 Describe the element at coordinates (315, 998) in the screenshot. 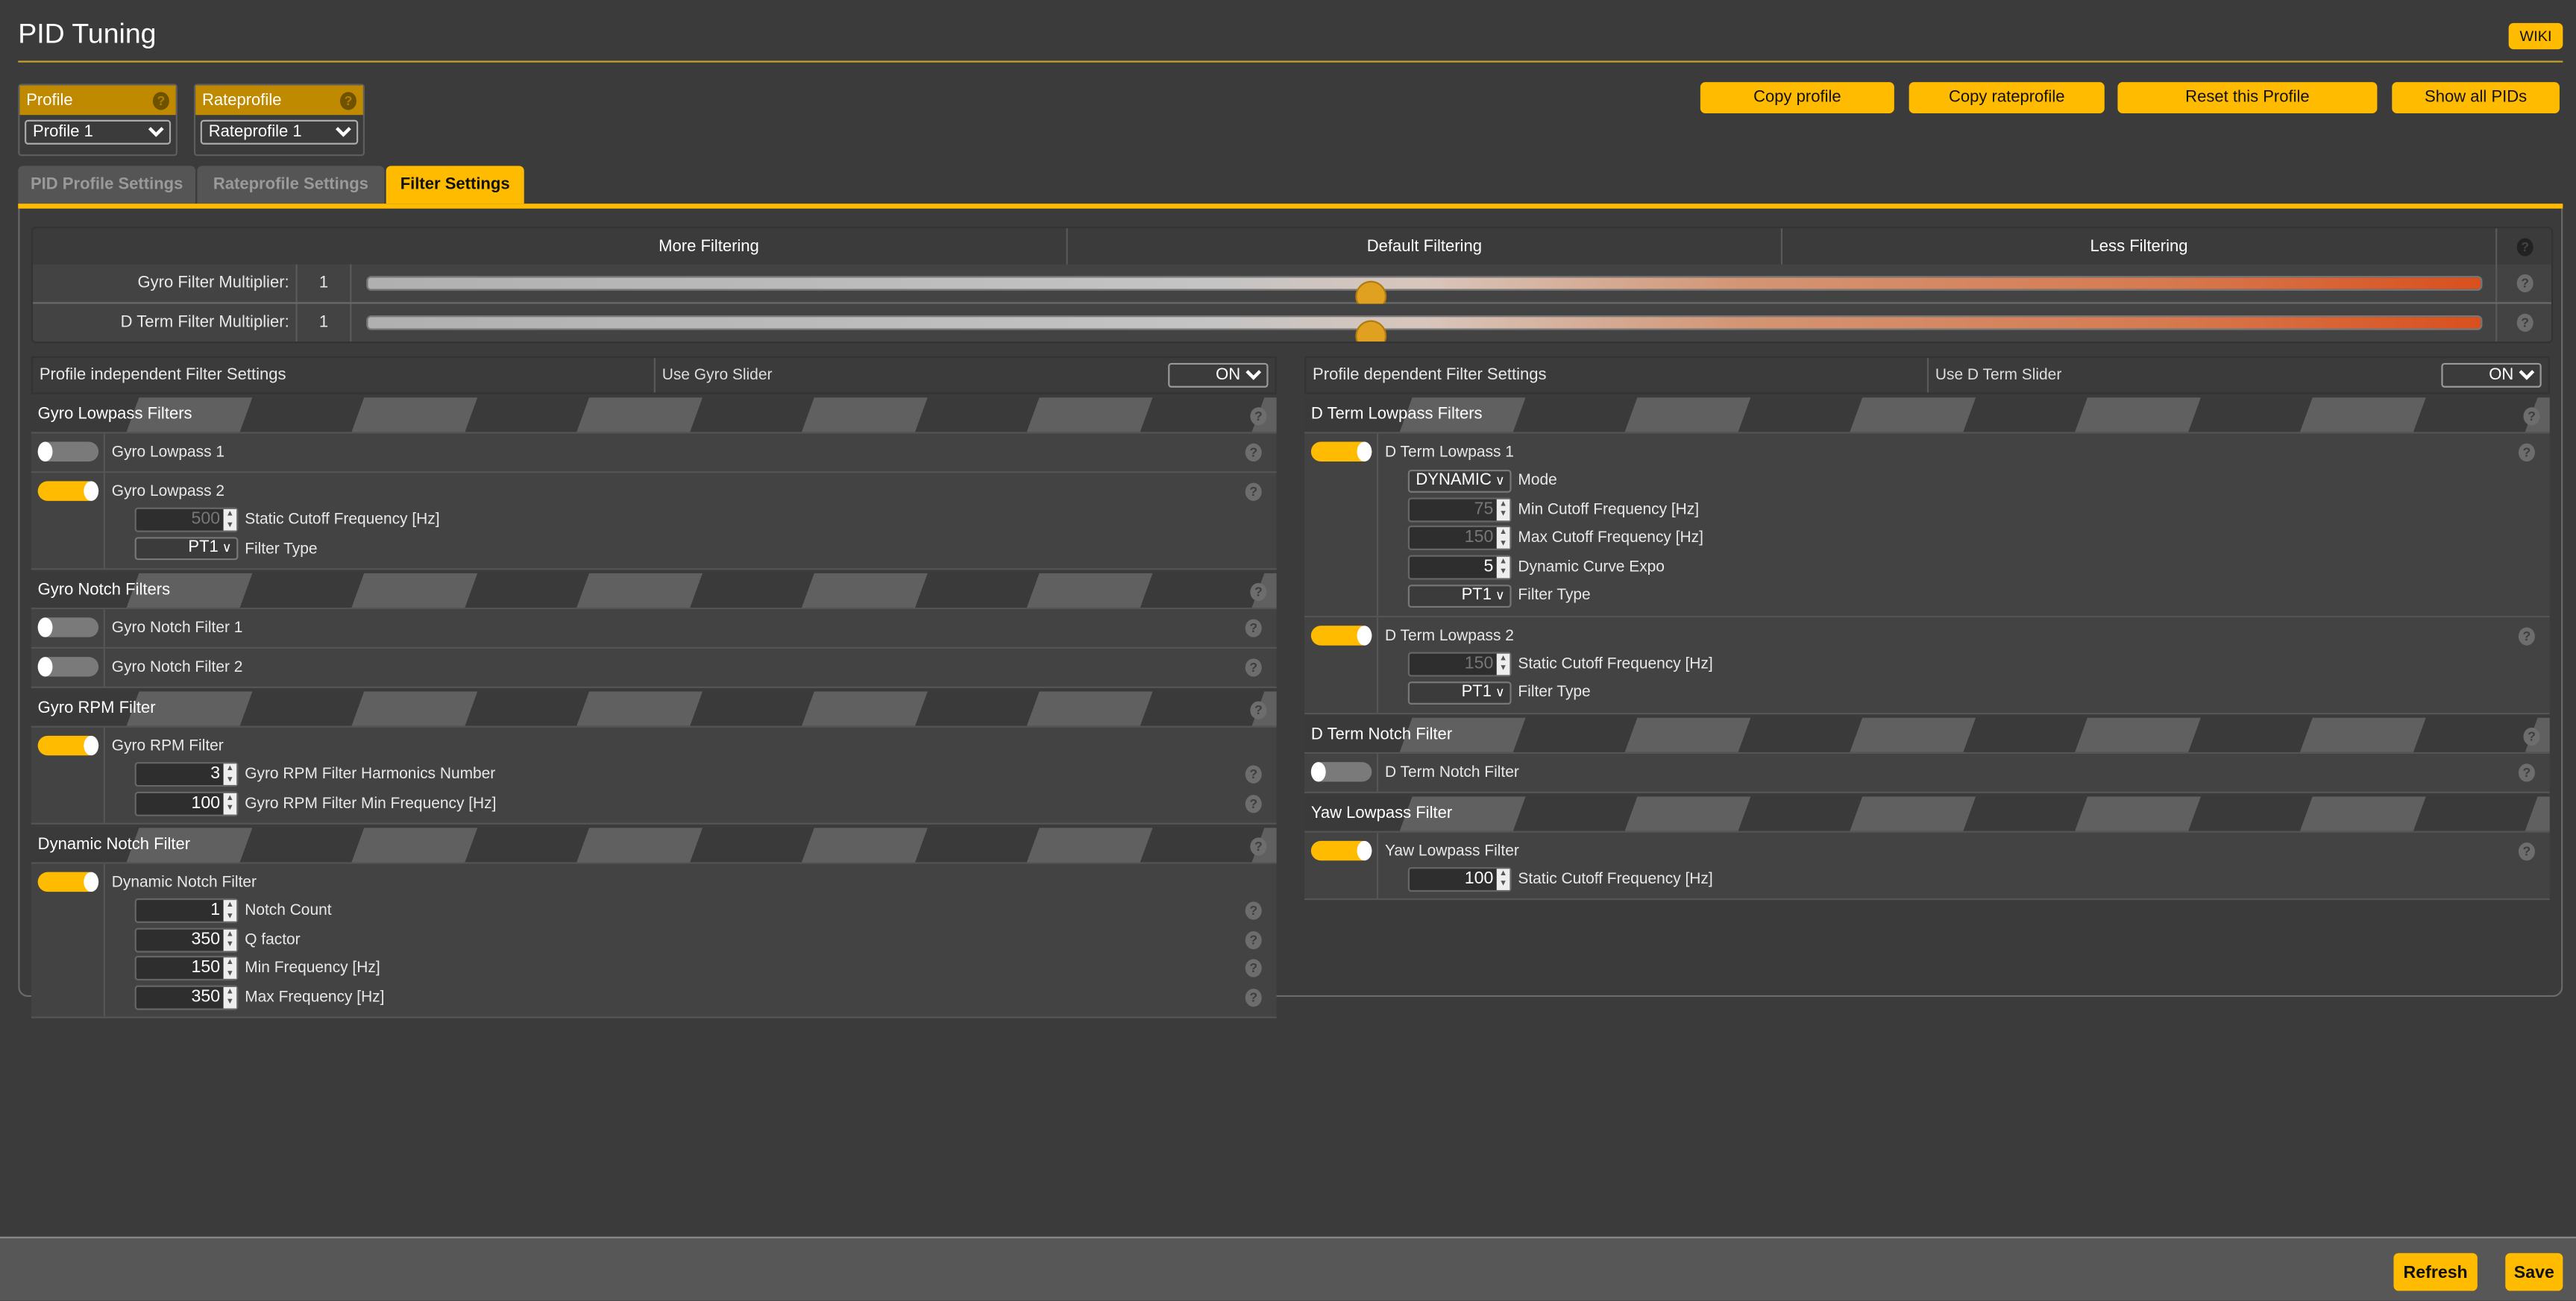

I see `field-label: Max Frequency [Hz]` at that location.